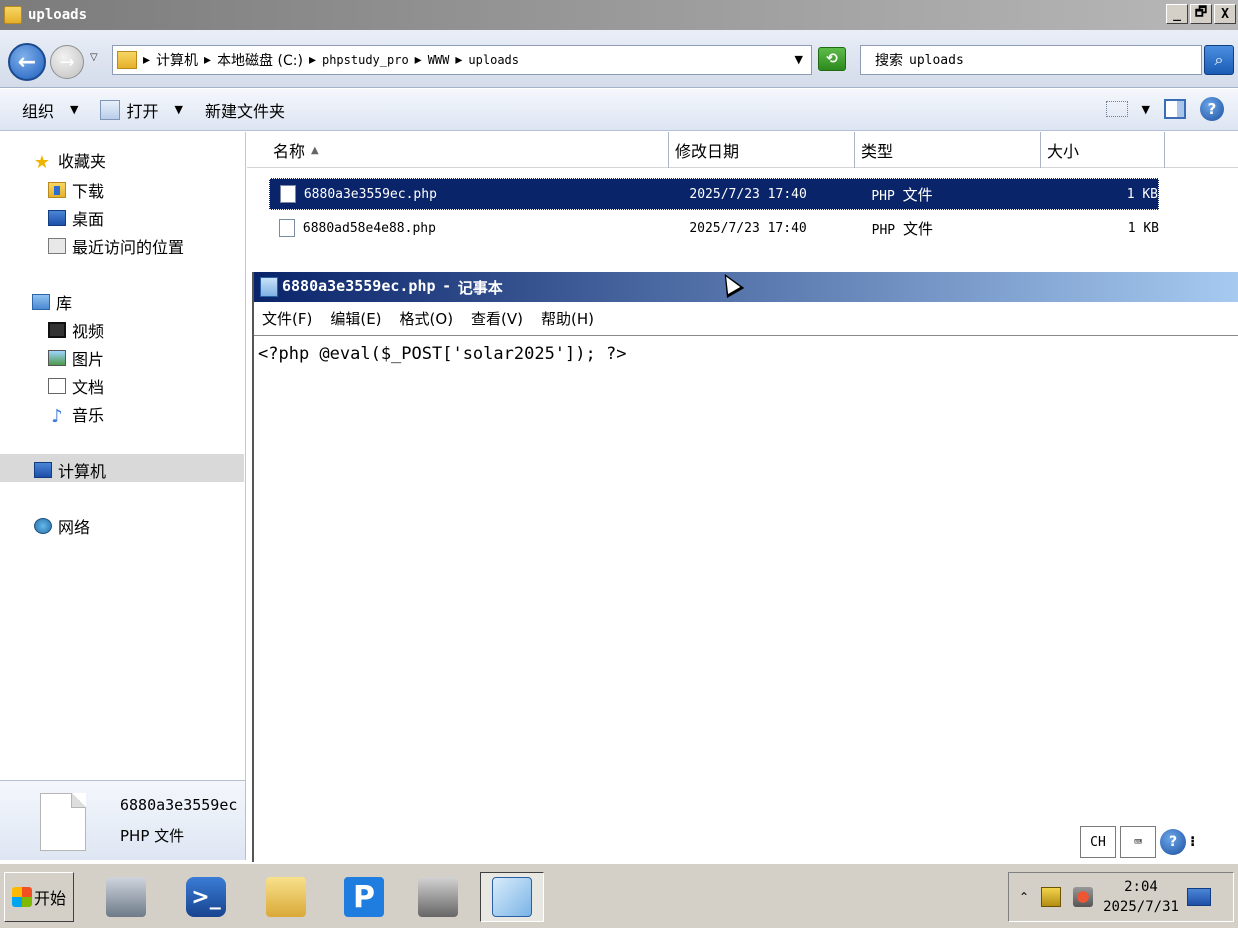 The height and width of the screenshot is (928, 1238). What do you see at coordinates (288, 194) in the screenshot?
I see `php-file-icon` at bounding box center [288, 194].